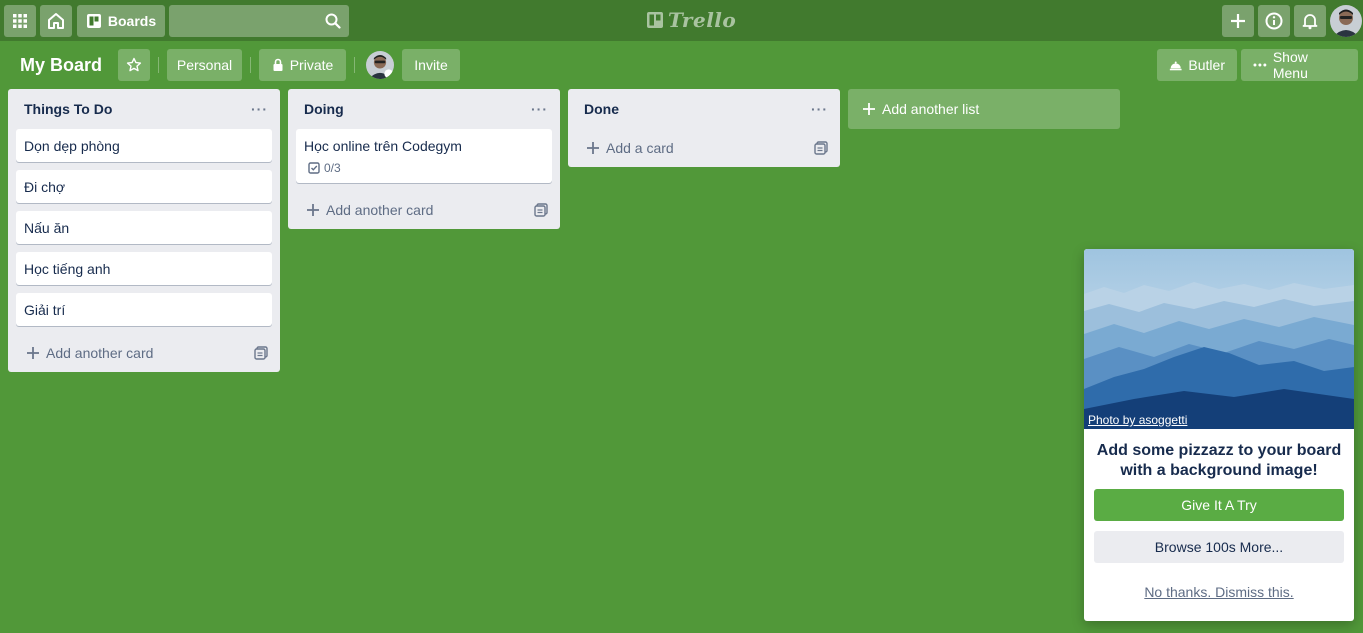 This screenshot has height=633, width=1363. I want to click on show-menu-label: Show Menu, so click(1290, 65).